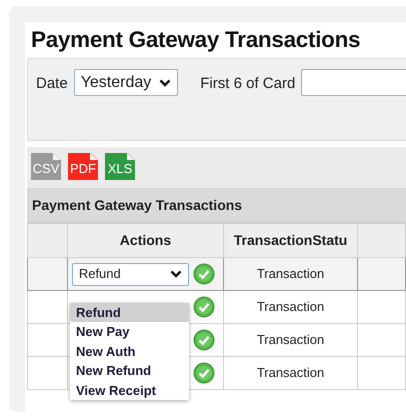  I want to click on menu-option: Refund, so click(129, 312).